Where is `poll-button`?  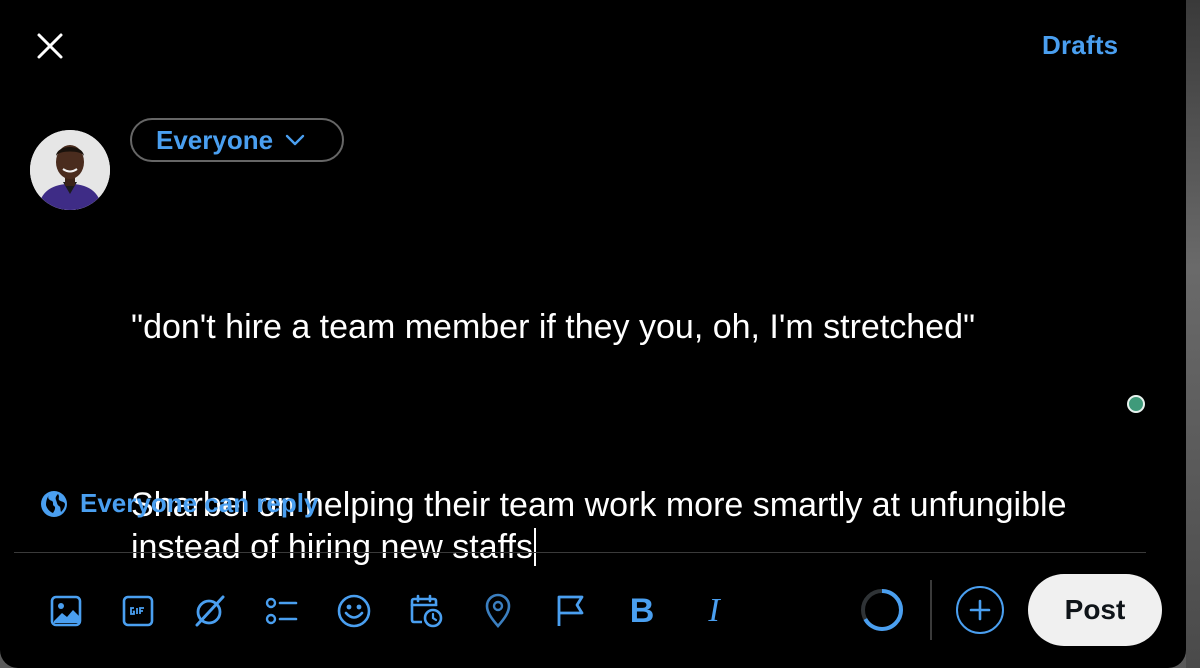 poll-button is located at coordinates (282, 611).